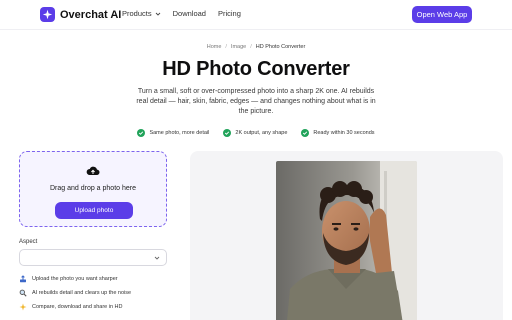 Image resolution: width=512 pixels, height=320 pixels. Describe the element at coordinates (344, 133) in the screenshot. I see `feature-label: Ready within 30 seconds` at that location.